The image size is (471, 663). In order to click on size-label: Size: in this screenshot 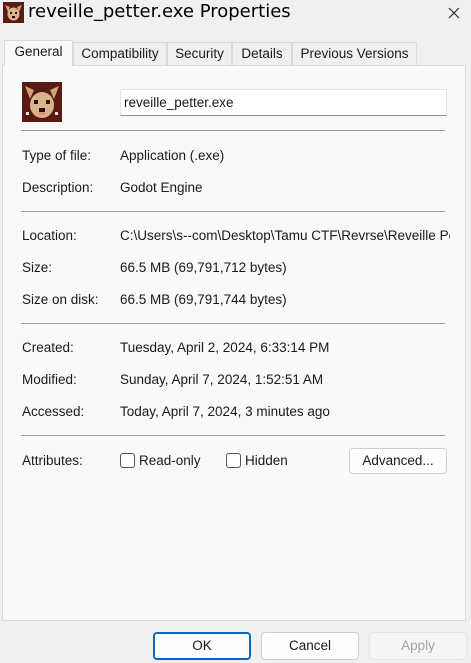, I will do `click(37, 267)`.